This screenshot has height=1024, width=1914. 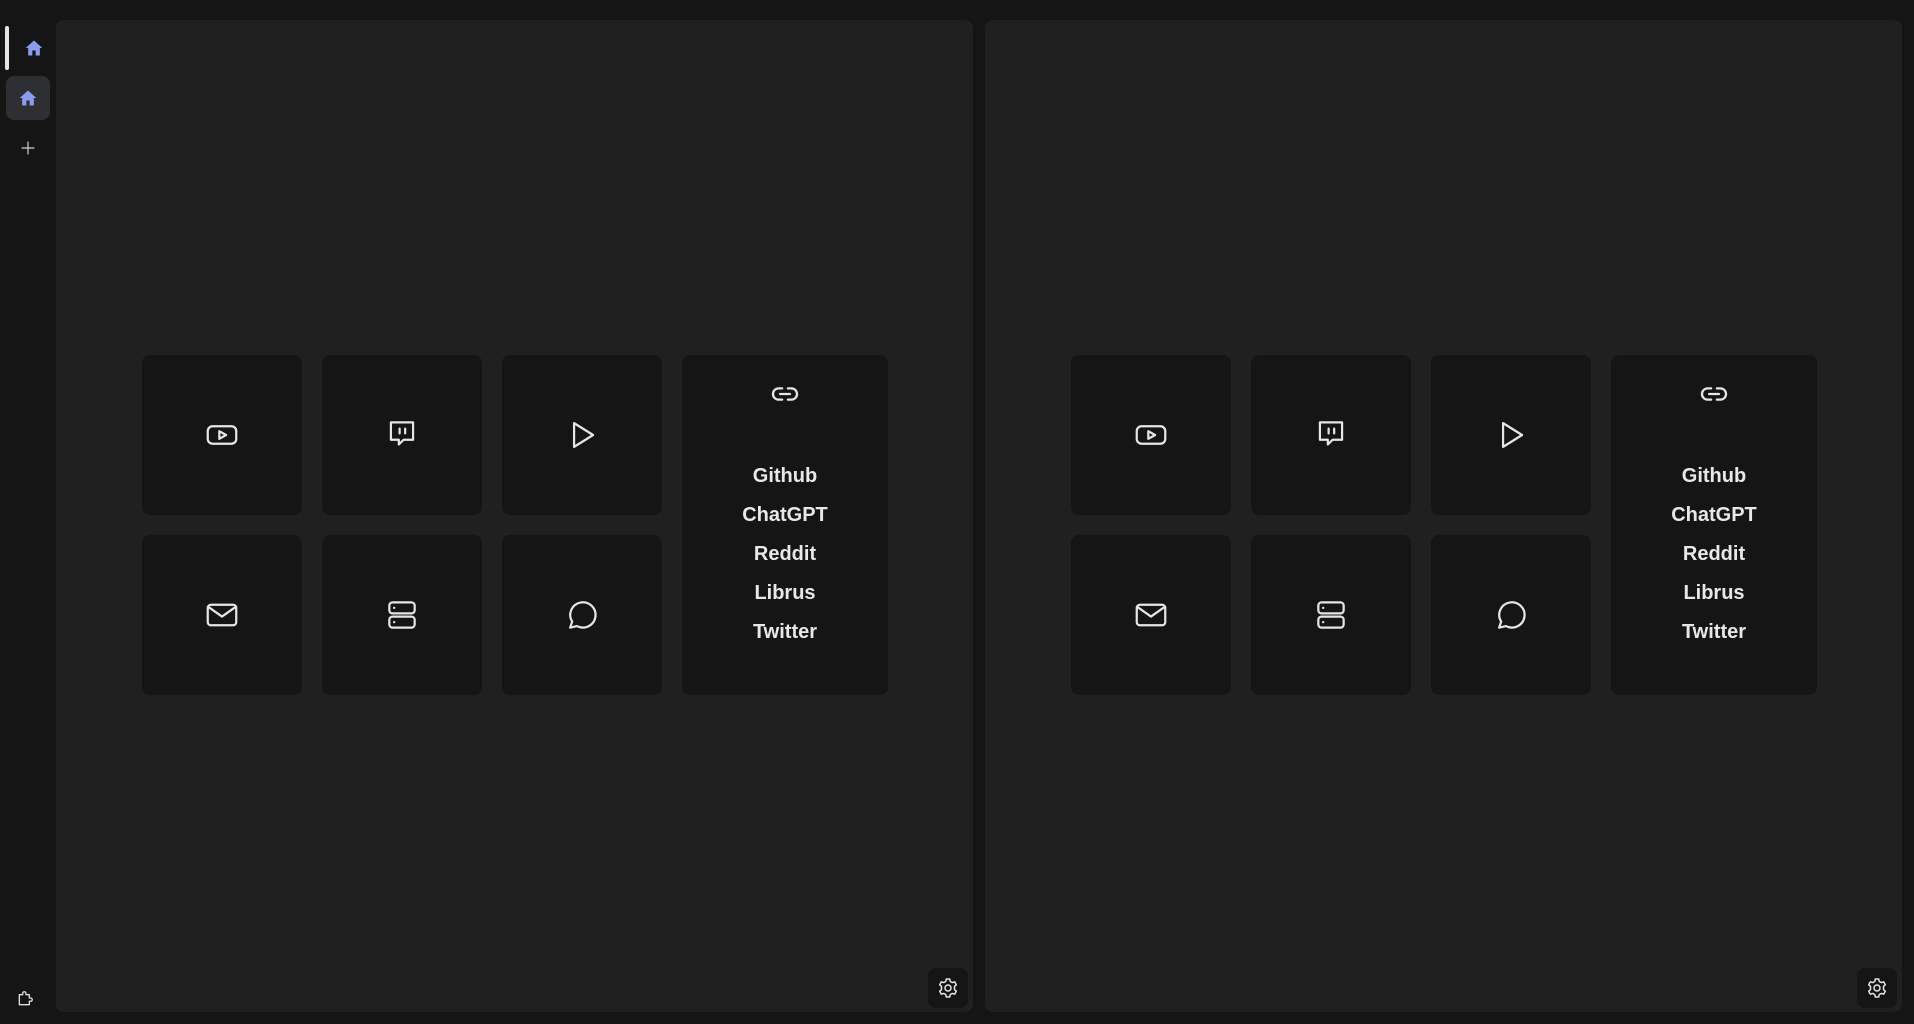 I want to click on plus-icon, so click(x=28, y=148).